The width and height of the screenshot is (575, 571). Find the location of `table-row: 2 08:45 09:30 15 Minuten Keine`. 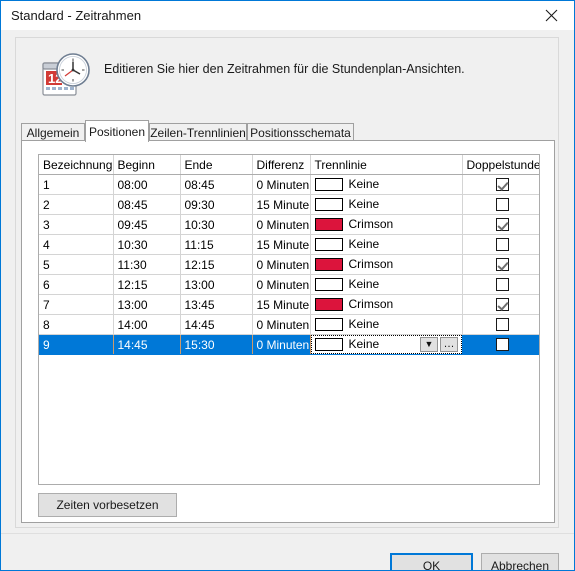

table-row: 2 08:45 09:30 15 Minuten Keine is located at coordinates (289, 204).